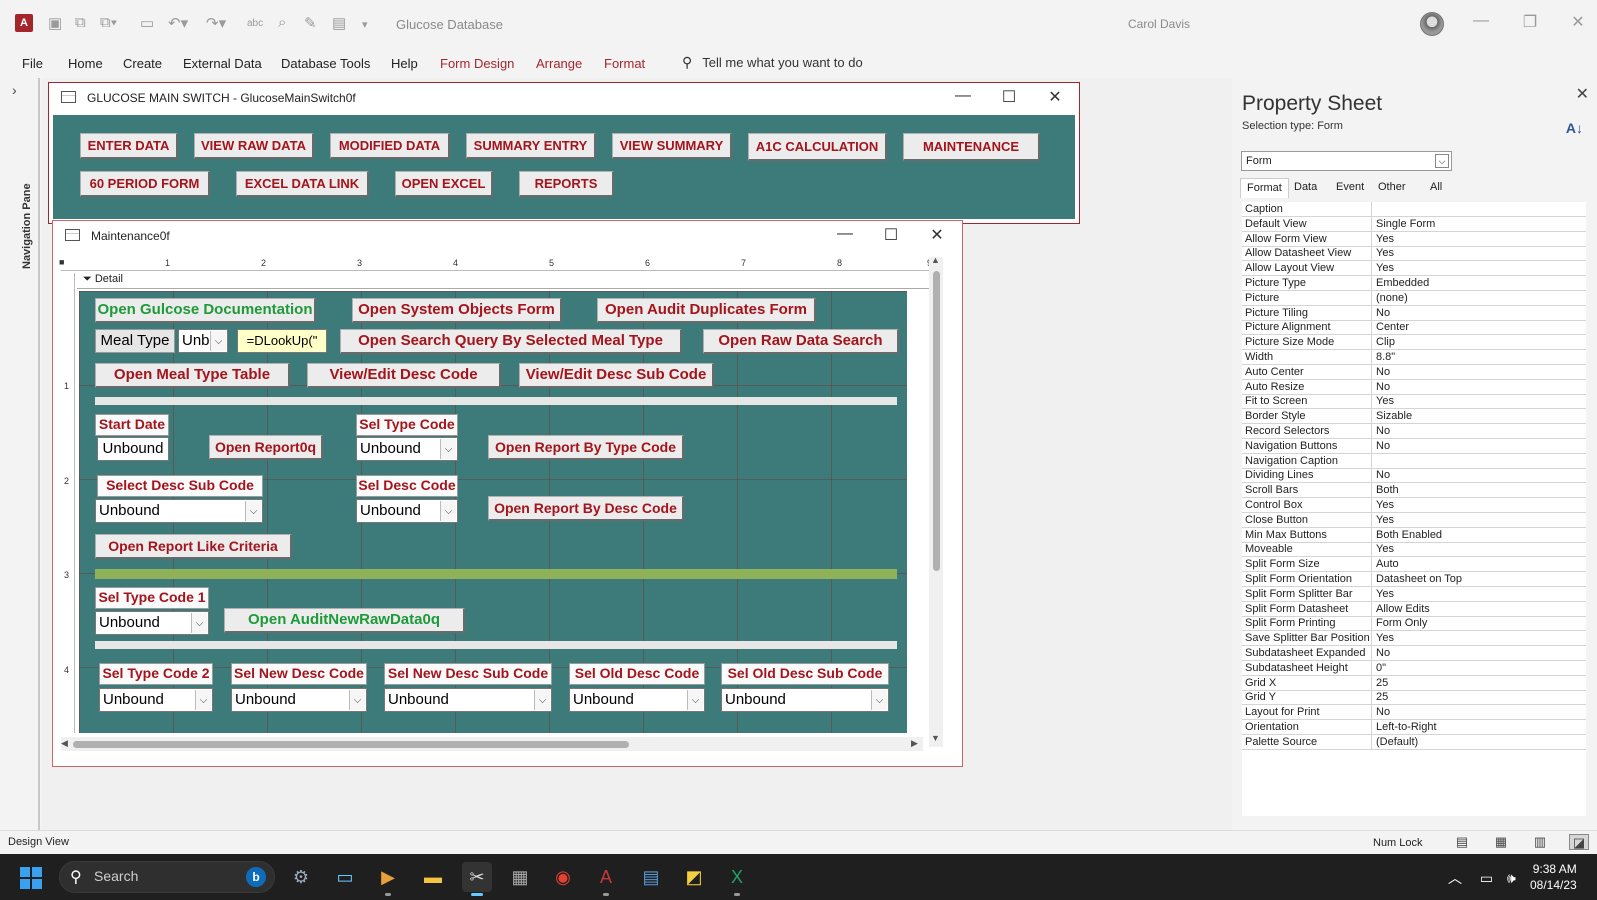 This screenshot has width=1597, height=900. What do you see at coordinates (1479, 623) in the screenshot?
I see `property-value: Form Only` at bounding box center [1479, 623].